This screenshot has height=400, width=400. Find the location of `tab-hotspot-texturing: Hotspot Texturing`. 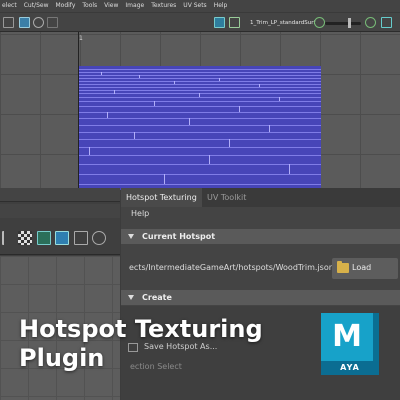

tab-hotspot-texturing: Hotspot Texturing is located at coordinates (161, 197).